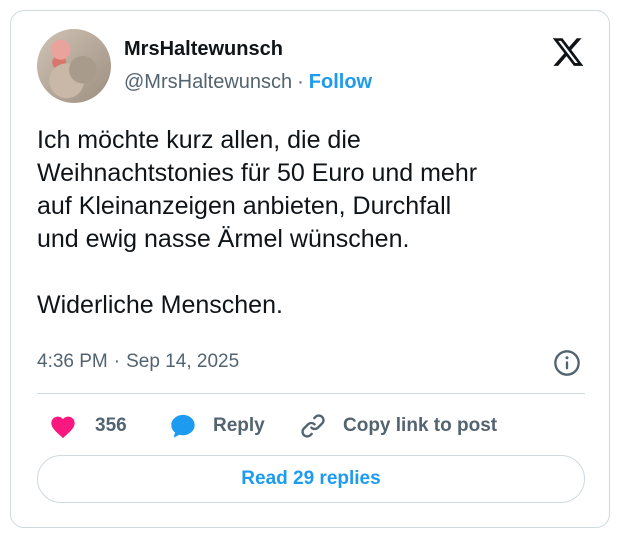  What do you see at coordinates (420, 425) in the screenshot?
I see `copy-link-label: Copy link to post` at bounding box center [420, 425].